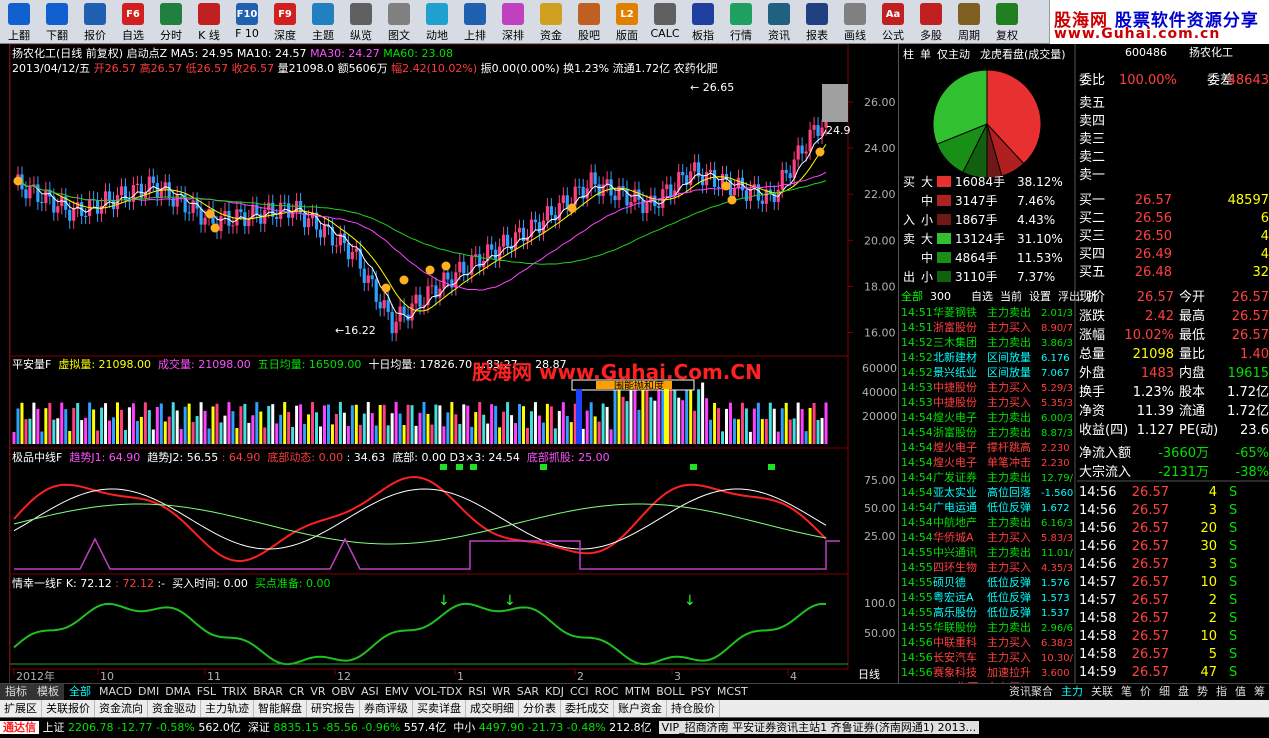  What do you see at coordinates (54, 727) in the screenshot?
I see `sh-label: 上证` at bounding box center [54, 727].